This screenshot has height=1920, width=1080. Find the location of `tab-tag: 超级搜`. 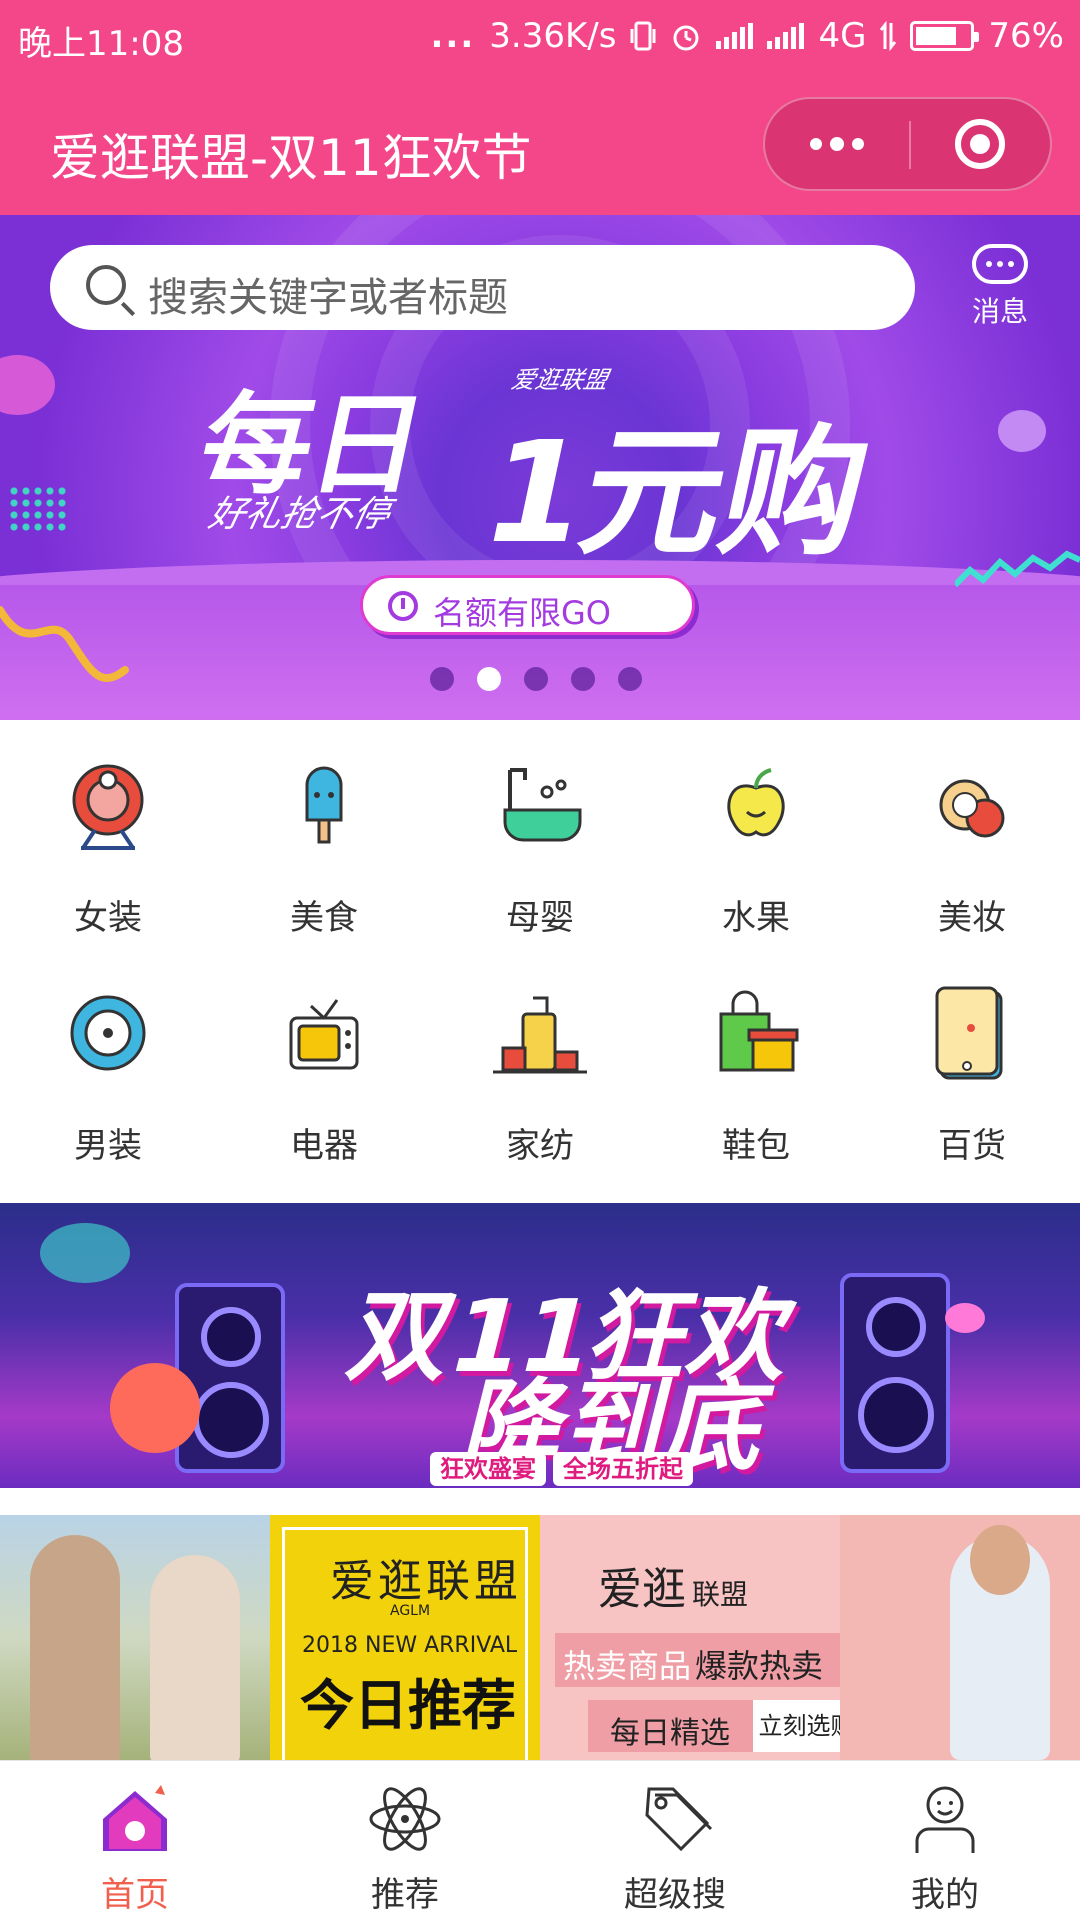

tab-tag: 超级搜 is located at coordinates (675, 1840).